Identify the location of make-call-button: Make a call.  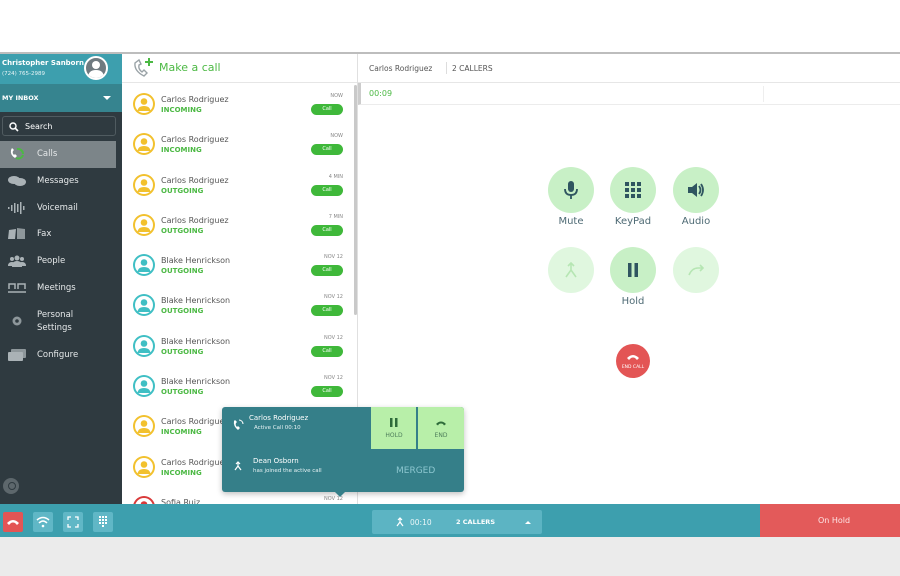
(239, 68).